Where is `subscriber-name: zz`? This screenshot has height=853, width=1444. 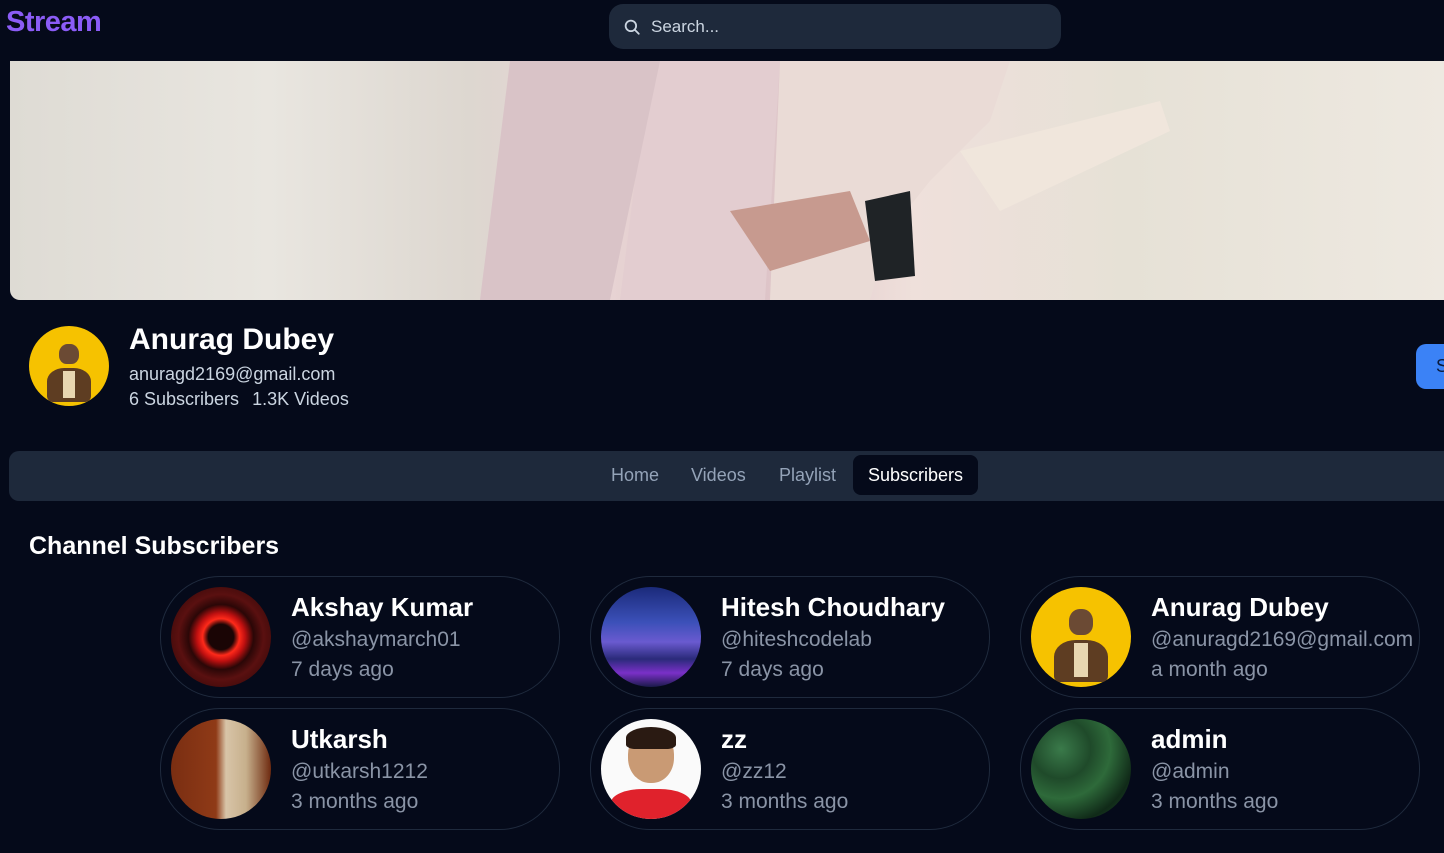
subscriber-name: zz is located at coordinates (734, 739).